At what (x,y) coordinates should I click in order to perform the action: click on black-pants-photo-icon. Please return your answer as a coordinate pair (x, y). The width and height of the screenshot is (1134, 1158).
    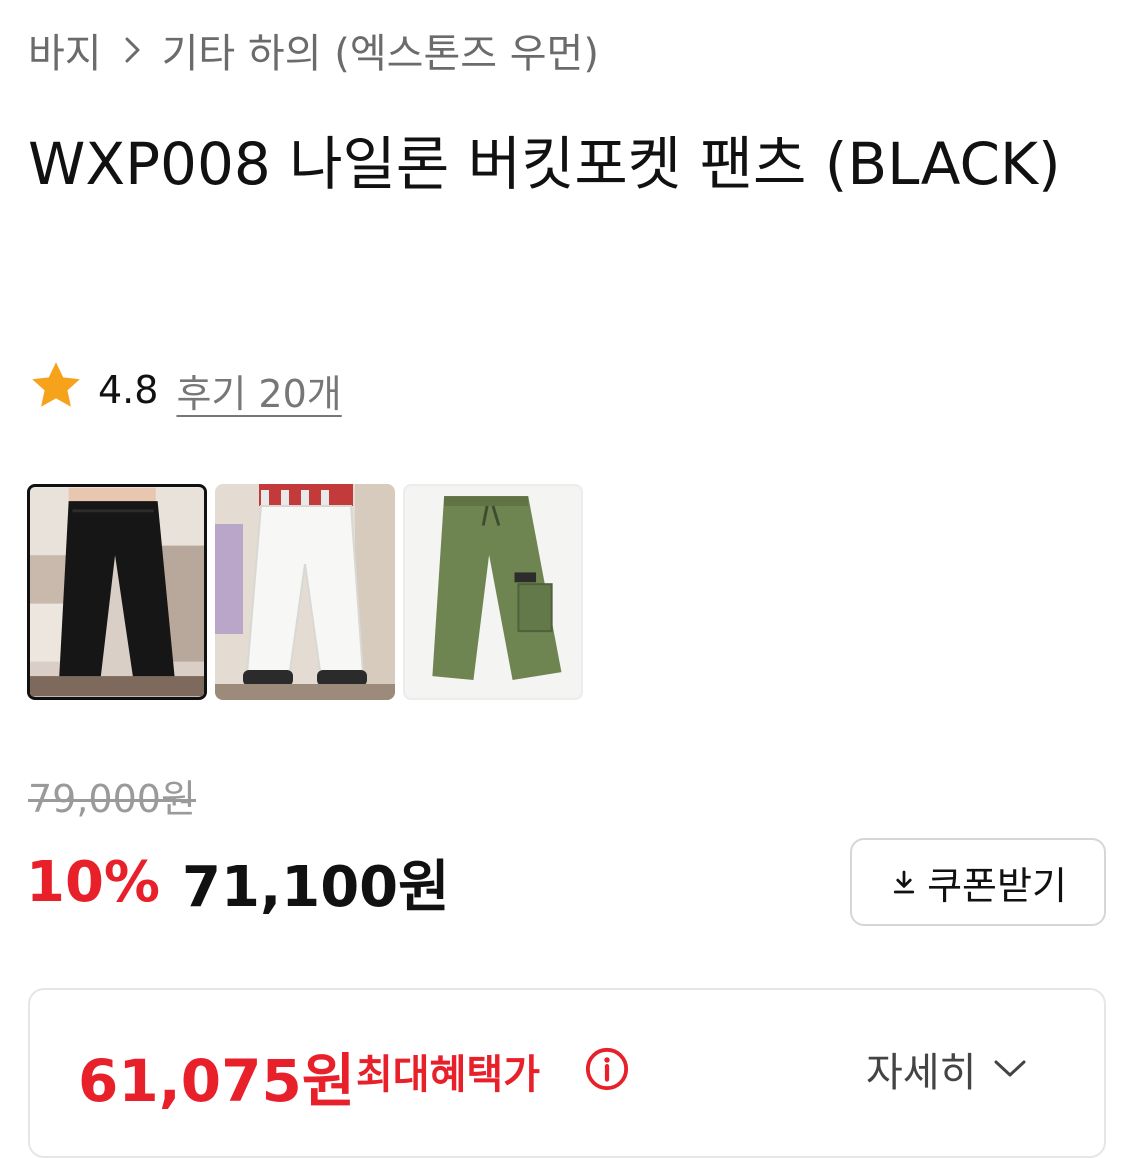
    Looking at the image, I should click on (117, 592).